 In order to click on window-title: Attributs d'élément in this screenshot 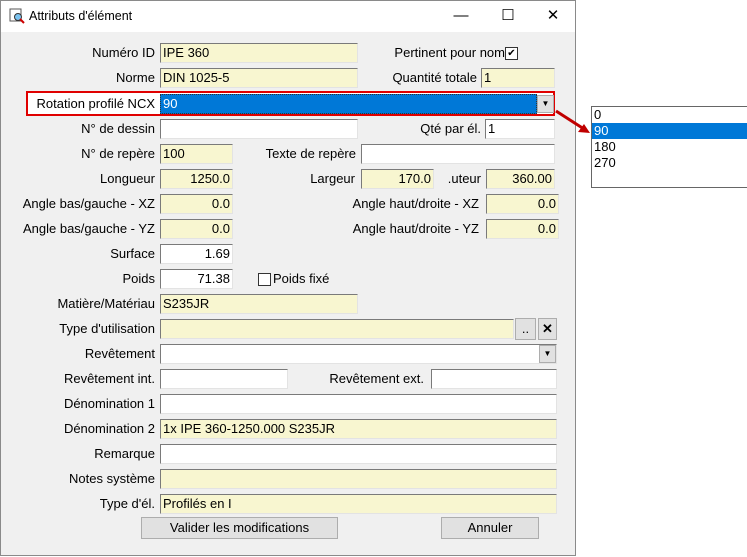, I will do `click(81, 16)`.